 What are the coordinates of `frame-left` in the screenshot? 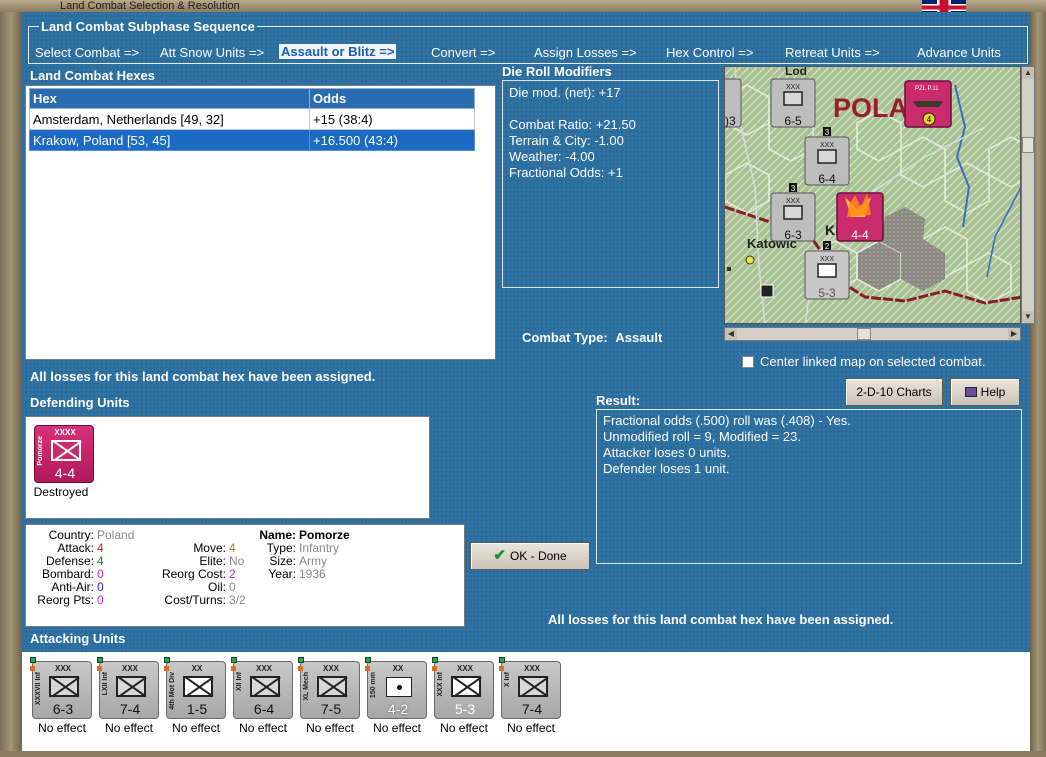 It's located at (11, 384).